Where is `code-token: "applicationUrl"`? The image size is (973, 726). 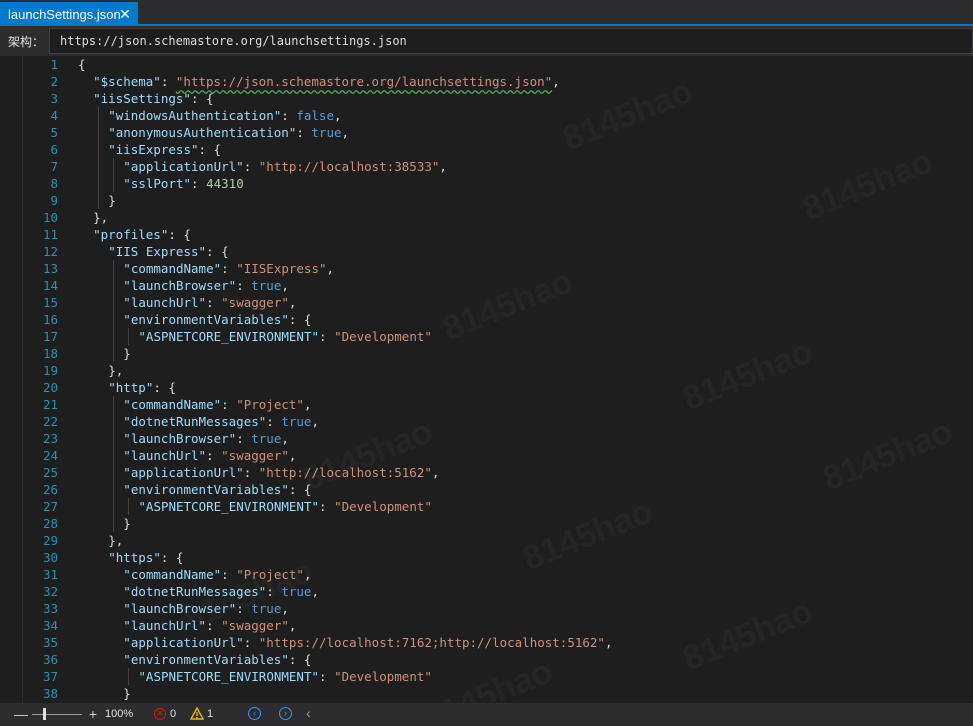
code-token: "applicationUrl" is located at coordinates (183, 472).